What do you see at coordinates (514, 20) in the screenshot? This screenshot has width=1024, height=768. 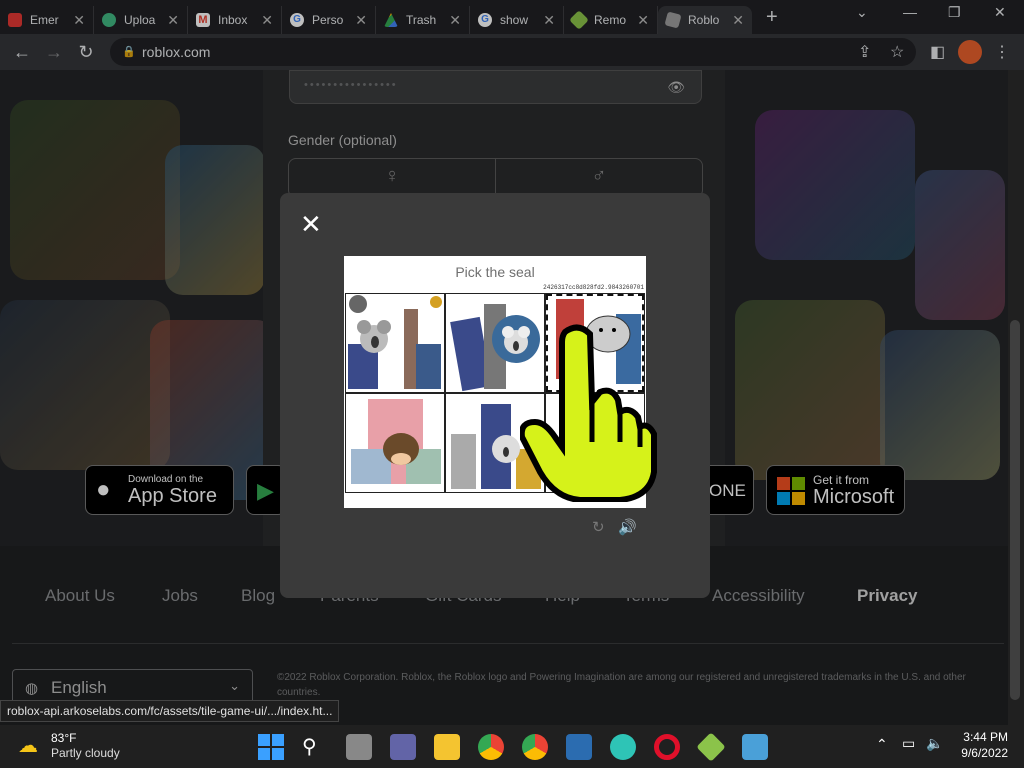 I see `tab-label: show` at bounding box center [514, 20].